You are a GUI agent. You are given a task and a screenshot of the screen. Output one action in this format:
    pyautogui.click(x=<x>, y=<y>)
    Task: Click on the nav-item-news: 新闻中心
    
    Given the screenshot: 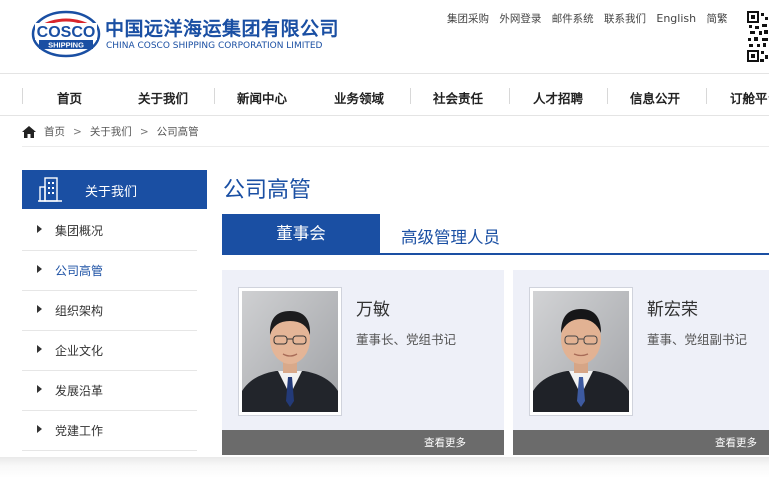 What is the action you would take?
    pyautogui.click(x=262, y=97)
    